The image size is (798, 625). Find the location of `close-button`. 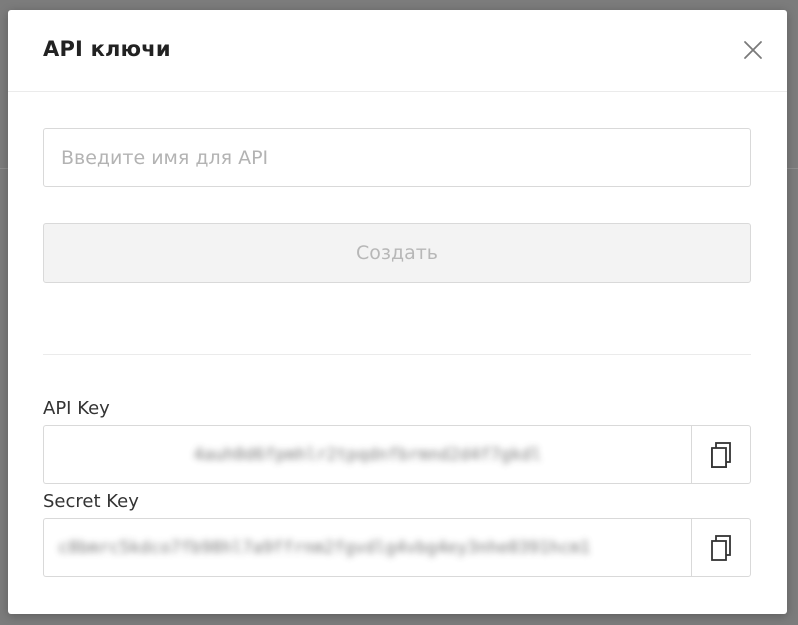

close-button is located at coordinates (753, 50).